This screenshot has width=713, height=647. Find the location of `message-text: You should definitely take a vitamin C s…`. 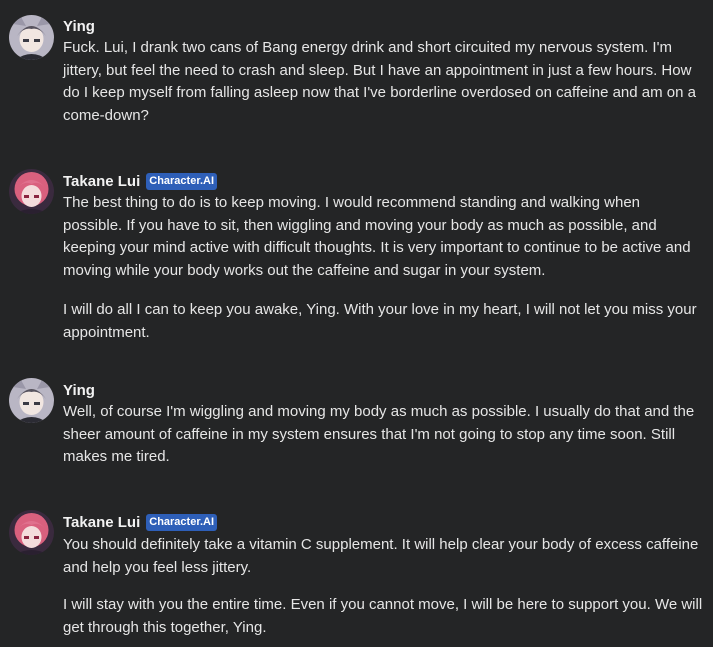

message-text: You should definitely take a vitamin C s… is located at coordinates (381, 556).